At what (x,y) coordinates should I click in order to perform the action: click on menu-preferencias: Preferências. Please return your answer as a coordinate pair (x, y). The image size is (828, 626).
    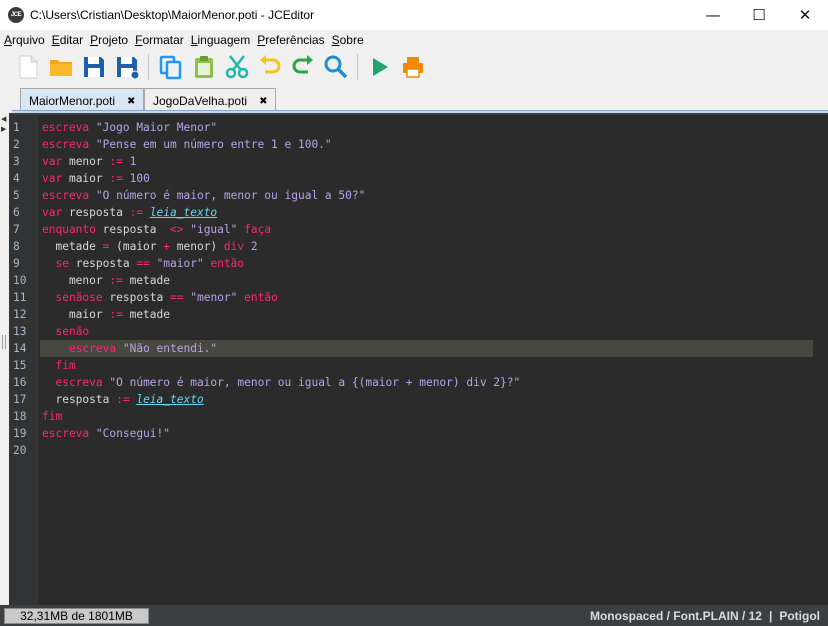
    Looking at the image, I should click on (290, 40).